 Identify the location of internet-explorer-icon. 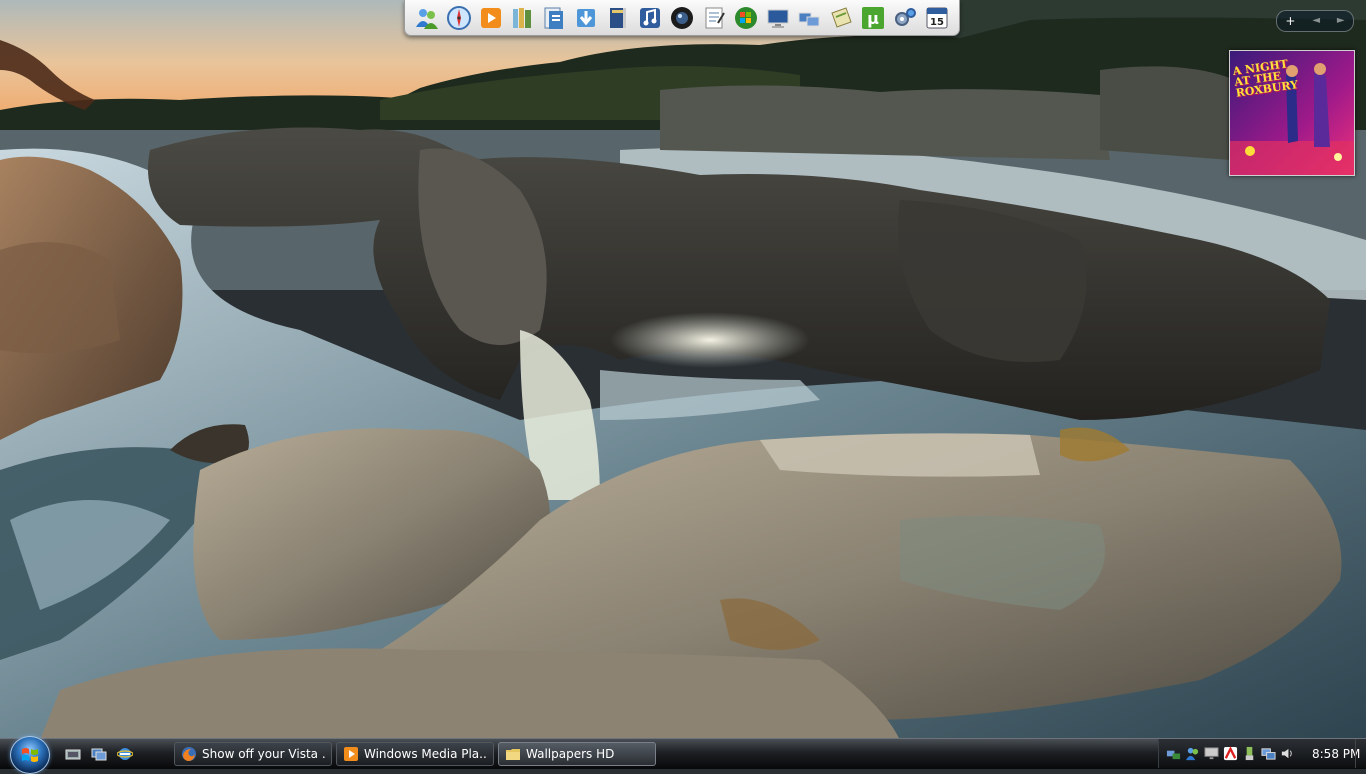
(125, 754).